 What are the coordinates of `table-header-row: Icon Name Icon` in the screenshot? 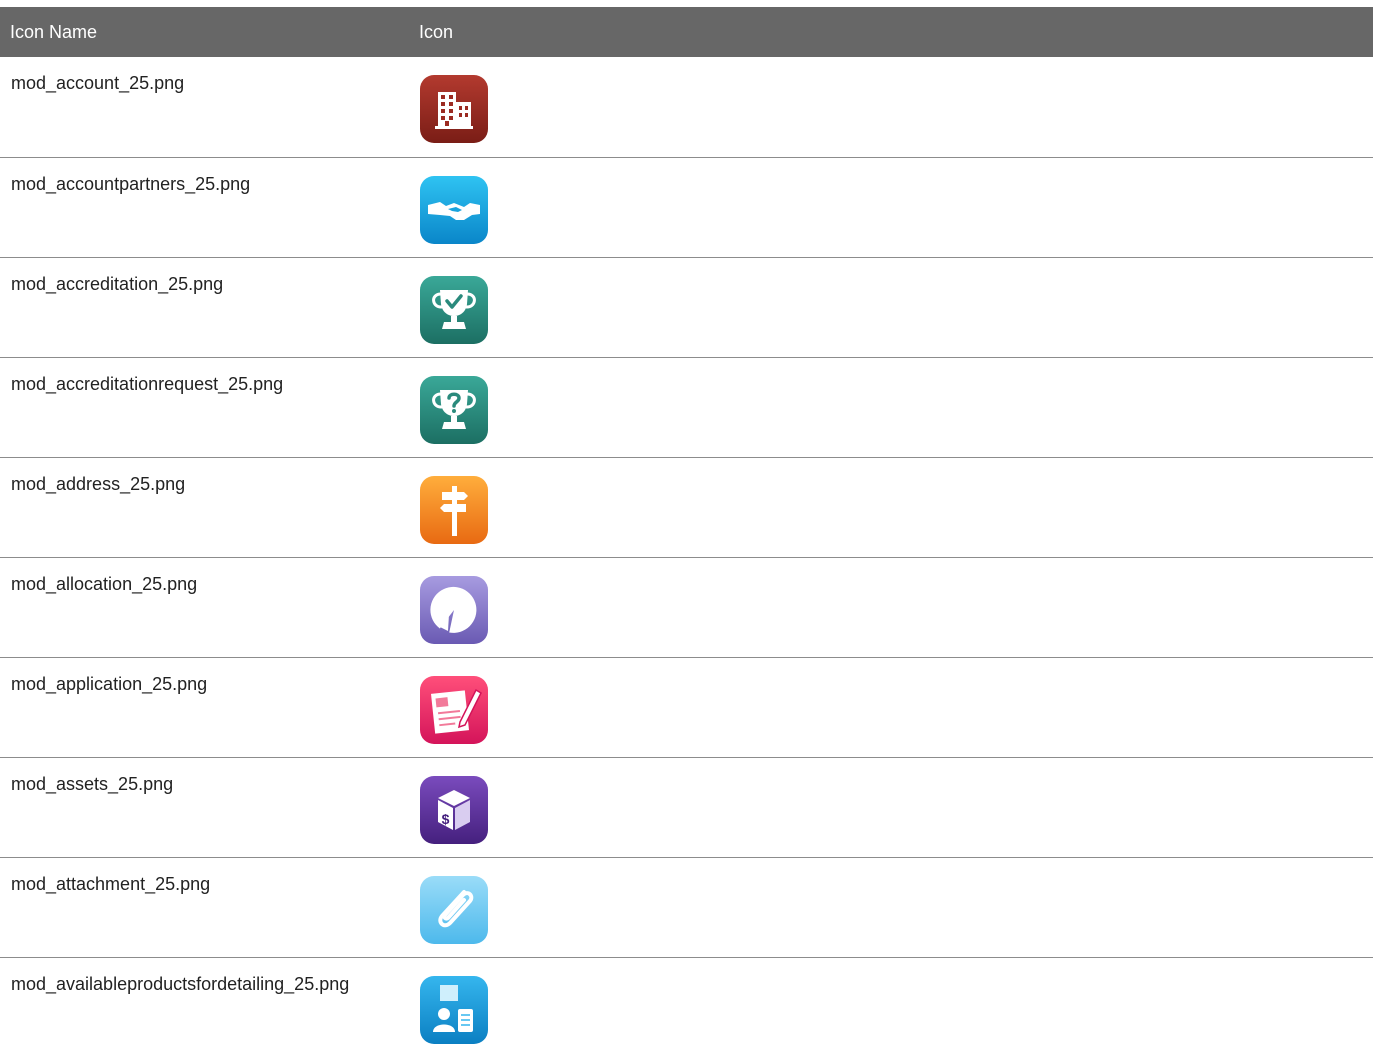 It's located at (686, 32).